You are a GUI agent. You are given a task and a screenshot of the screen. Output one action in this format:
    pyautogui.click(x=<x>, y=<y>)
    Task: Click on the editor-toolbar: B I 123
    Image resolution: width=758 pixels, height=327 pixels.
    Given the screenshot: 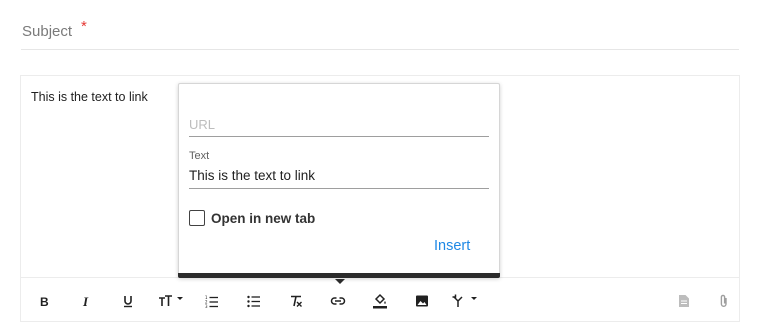 What is the action you would take?
    pyautogui.click(x=380, y=299)
    